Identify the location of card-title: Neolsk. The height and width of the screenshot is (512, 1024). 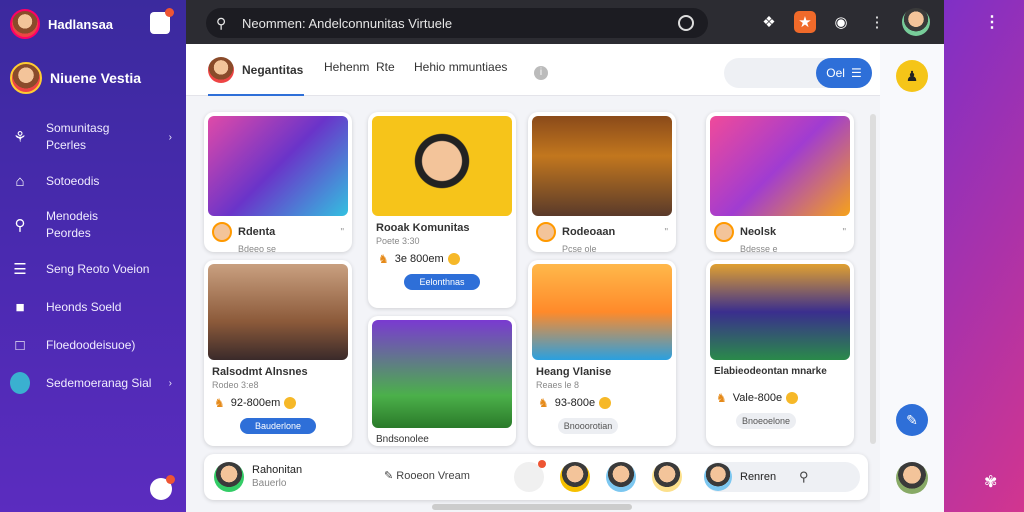
(758, 232).